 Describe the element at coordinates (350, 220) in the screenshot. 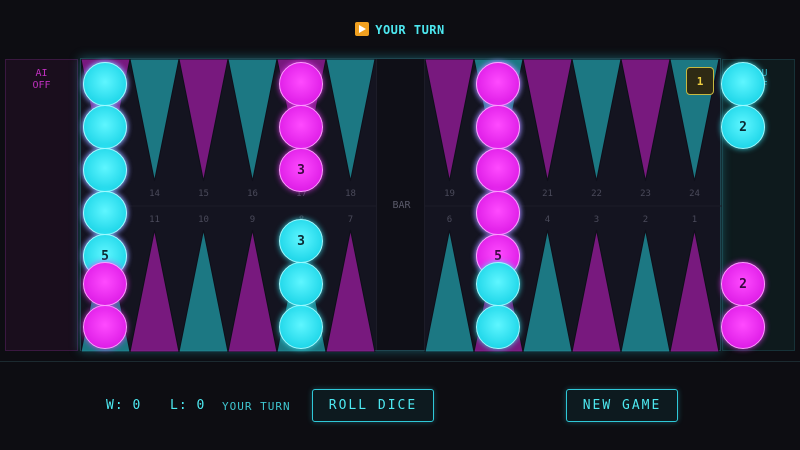

I see `point-number-label: 7` at that location.